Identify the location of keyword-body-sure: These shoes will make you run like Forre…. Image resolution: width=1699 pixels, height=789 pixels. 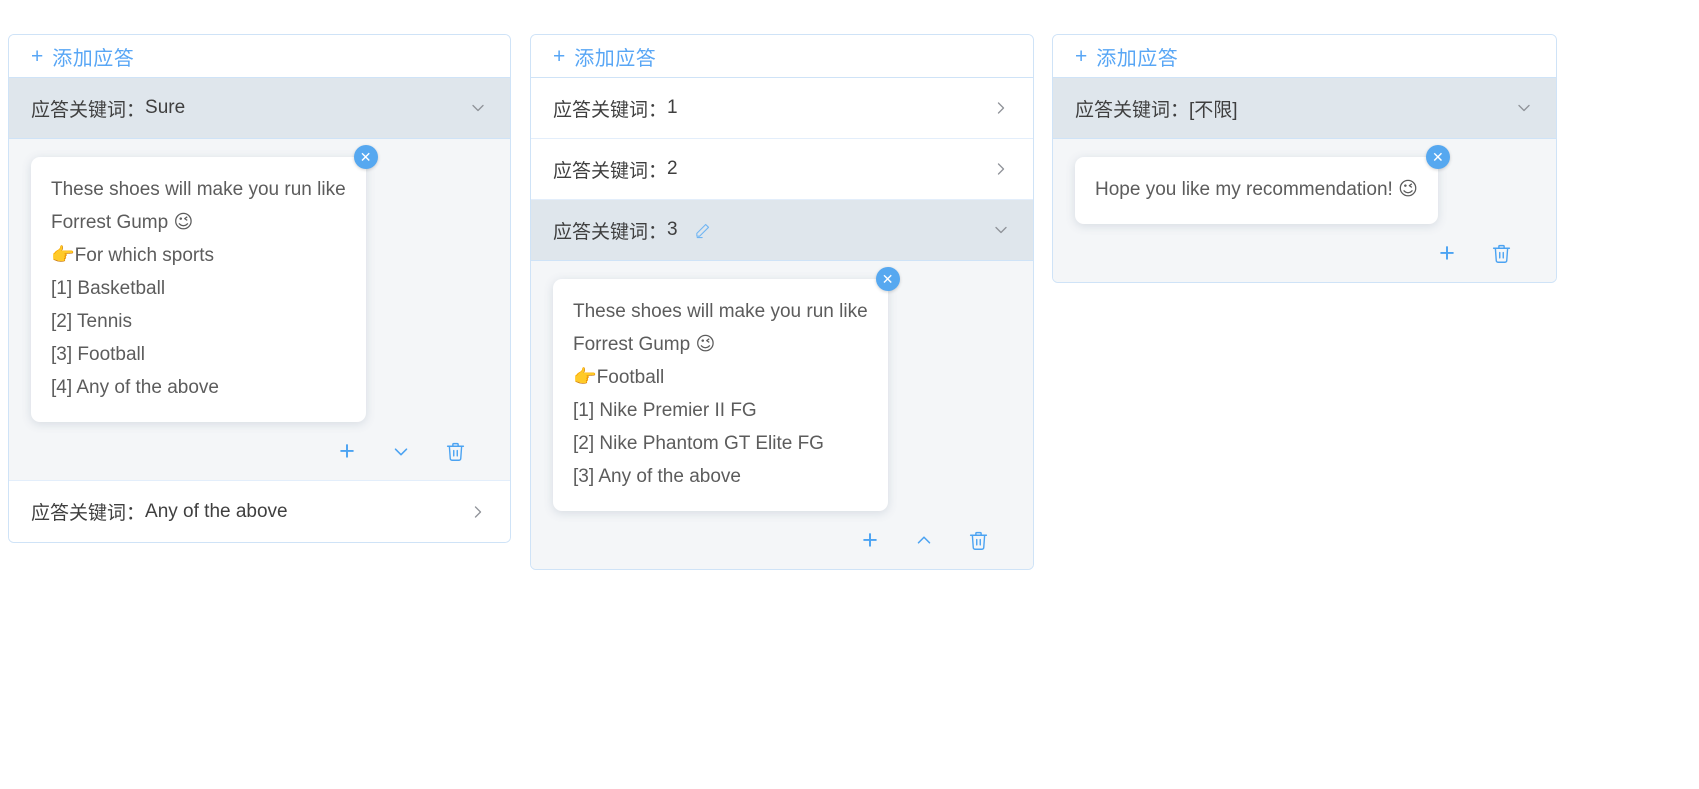
(259, 310).